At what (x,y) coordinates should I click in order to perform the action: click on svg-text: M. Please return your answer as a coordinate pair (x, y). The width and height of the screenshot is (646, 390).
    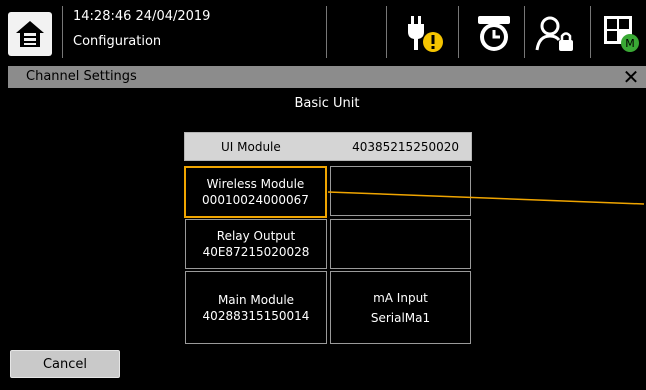
    Looking at the image, I should click on (630, 43).